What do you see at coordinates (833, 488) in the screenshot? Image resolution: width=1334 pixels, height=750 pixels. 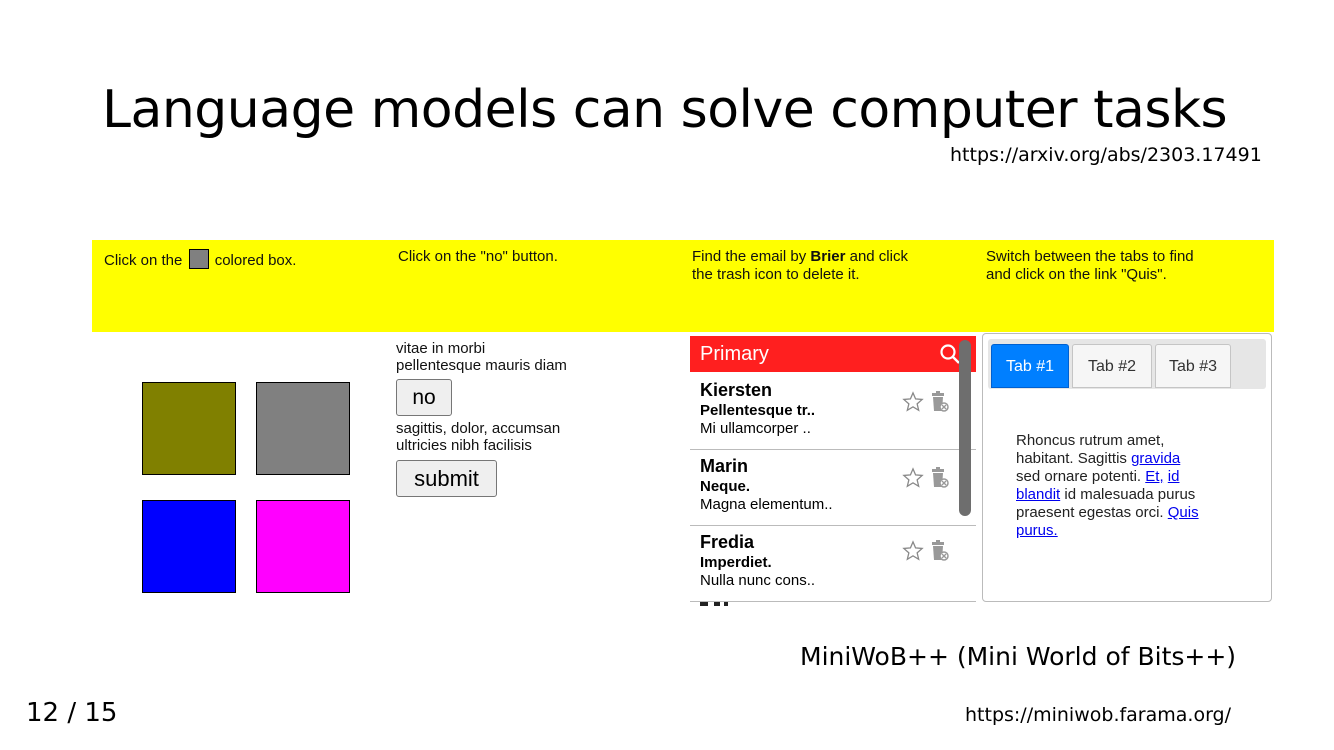 I see `email-item: Marin Neque. Magna elementum..` at bounding box center [833, 488].